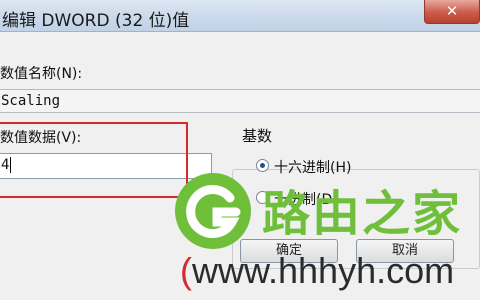  Describe the element at coordinates (96, 21) in the screenshot. I see `window-title: 编辑 DWORD (32 位)值` at that location.